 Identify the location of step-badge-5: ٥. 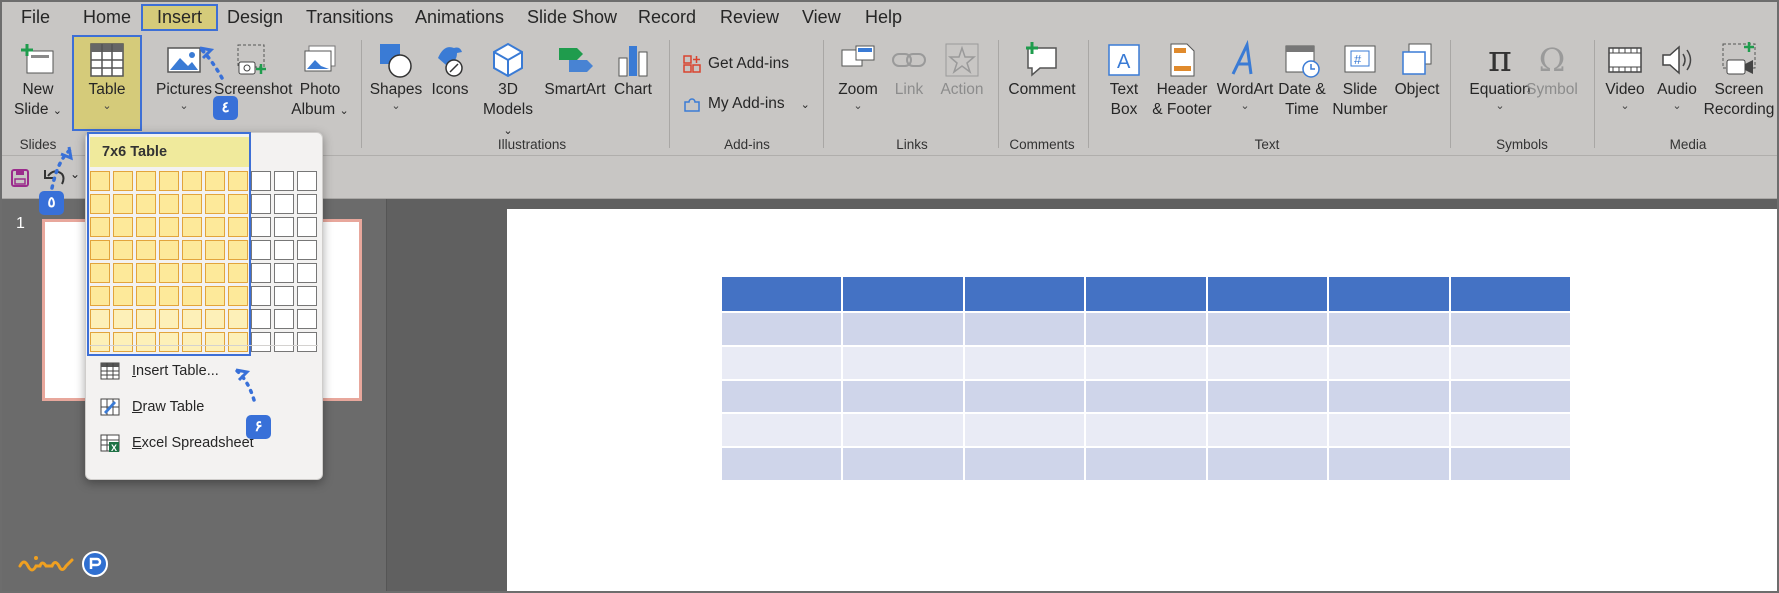
(51, 203).